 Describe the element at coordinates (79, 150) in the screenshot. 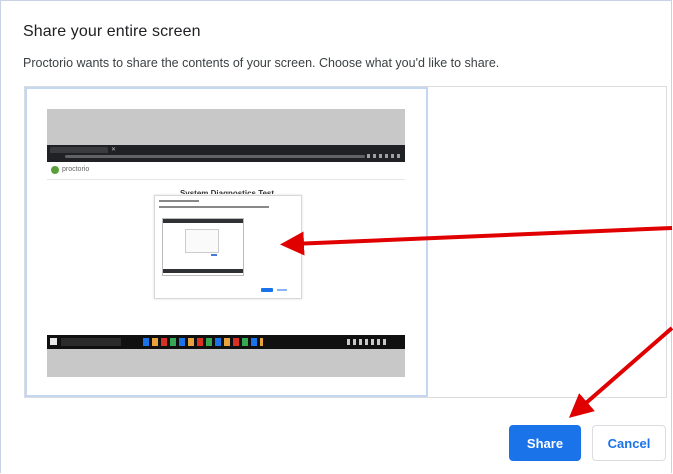

I see `thumbnail-tab` at that location.